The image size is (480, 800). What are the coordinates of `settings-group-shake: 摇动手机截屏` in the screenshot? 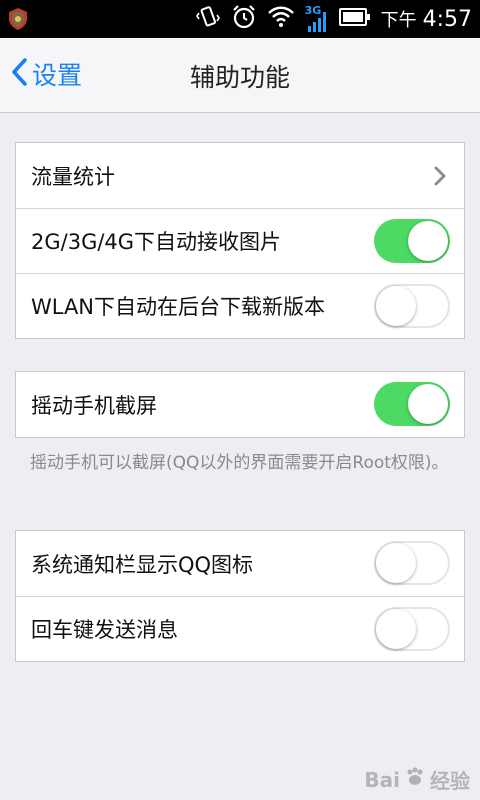 It's located at (240, 404).